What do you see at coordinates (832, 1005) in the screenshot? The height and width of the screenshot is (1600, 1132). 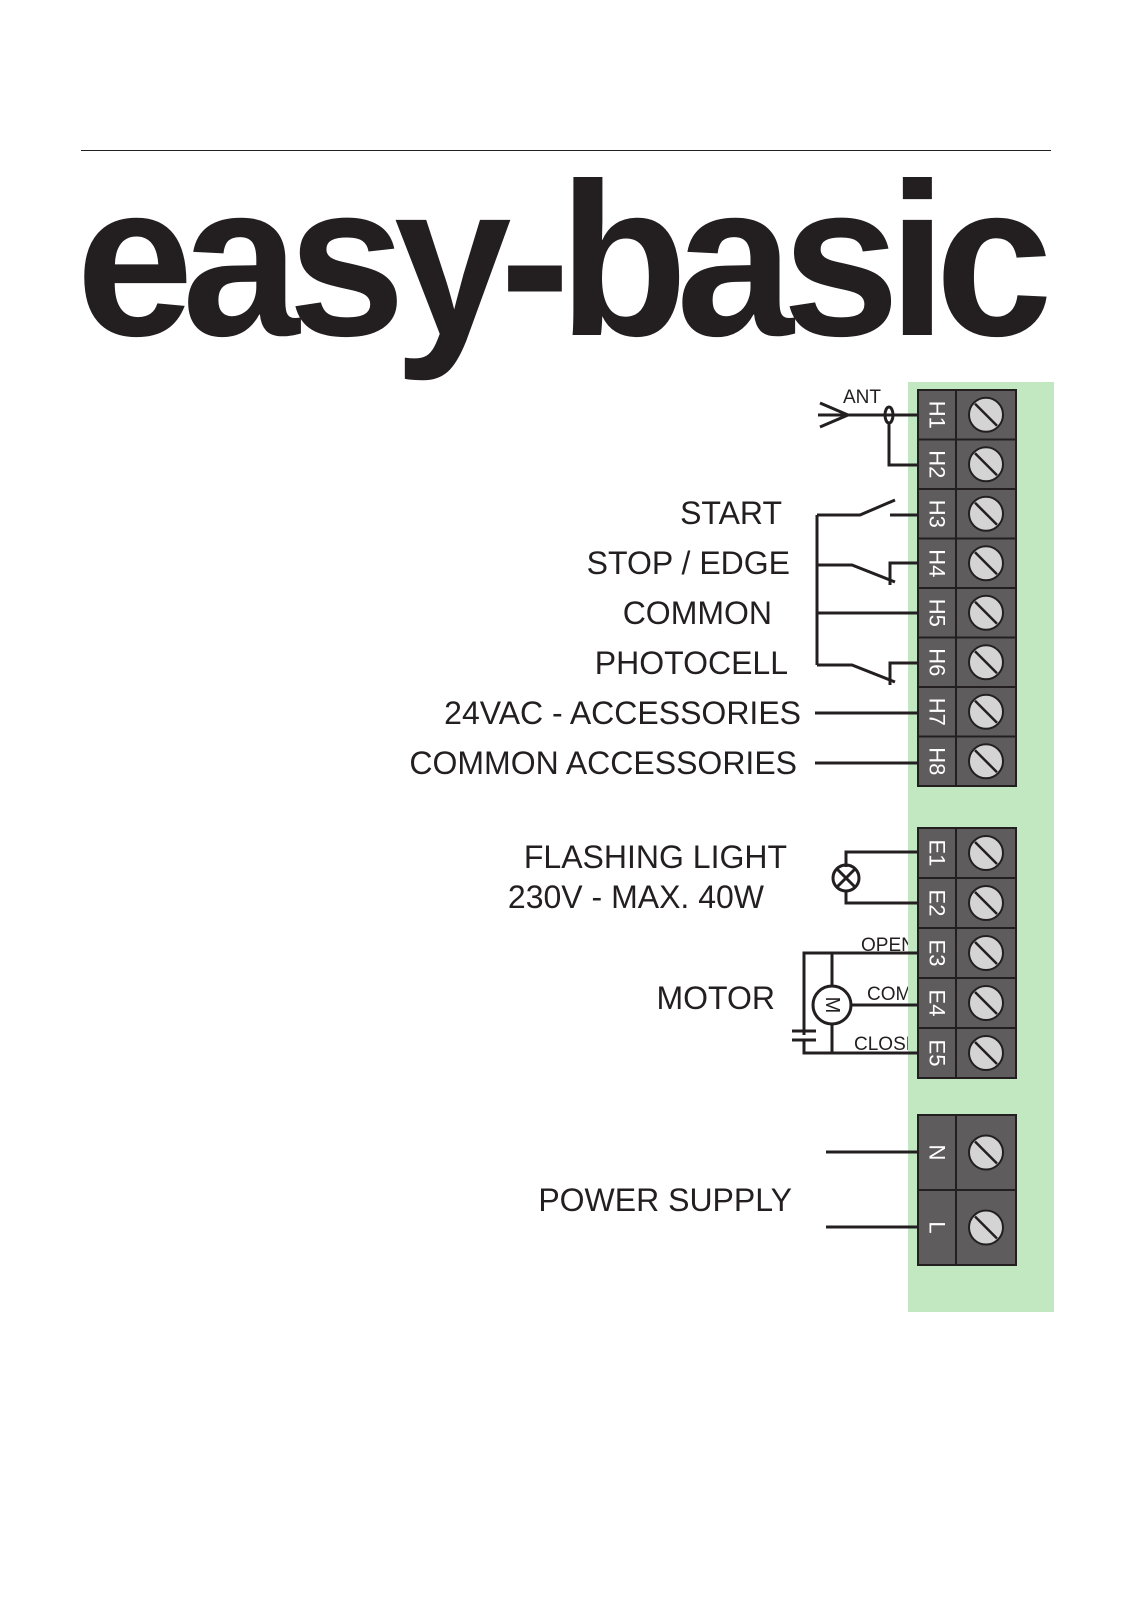 I see `motor-symbol: M` at bounding box center [832, 1005].